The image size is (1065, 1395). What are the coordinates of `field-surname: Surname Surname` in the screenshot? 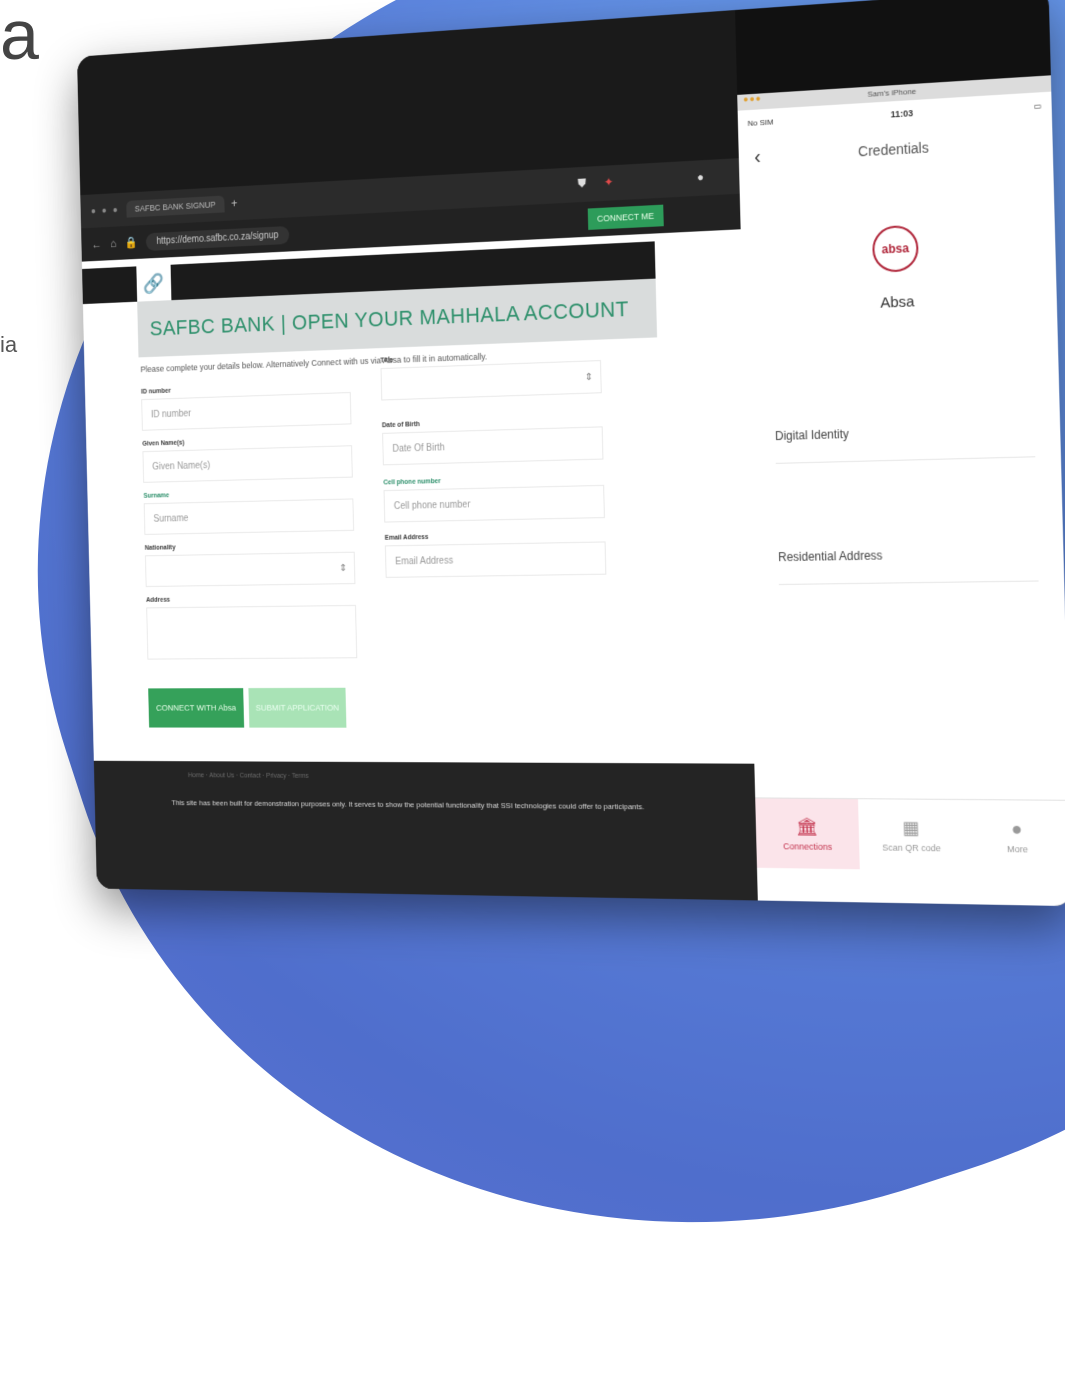 It's located at (249, 511).